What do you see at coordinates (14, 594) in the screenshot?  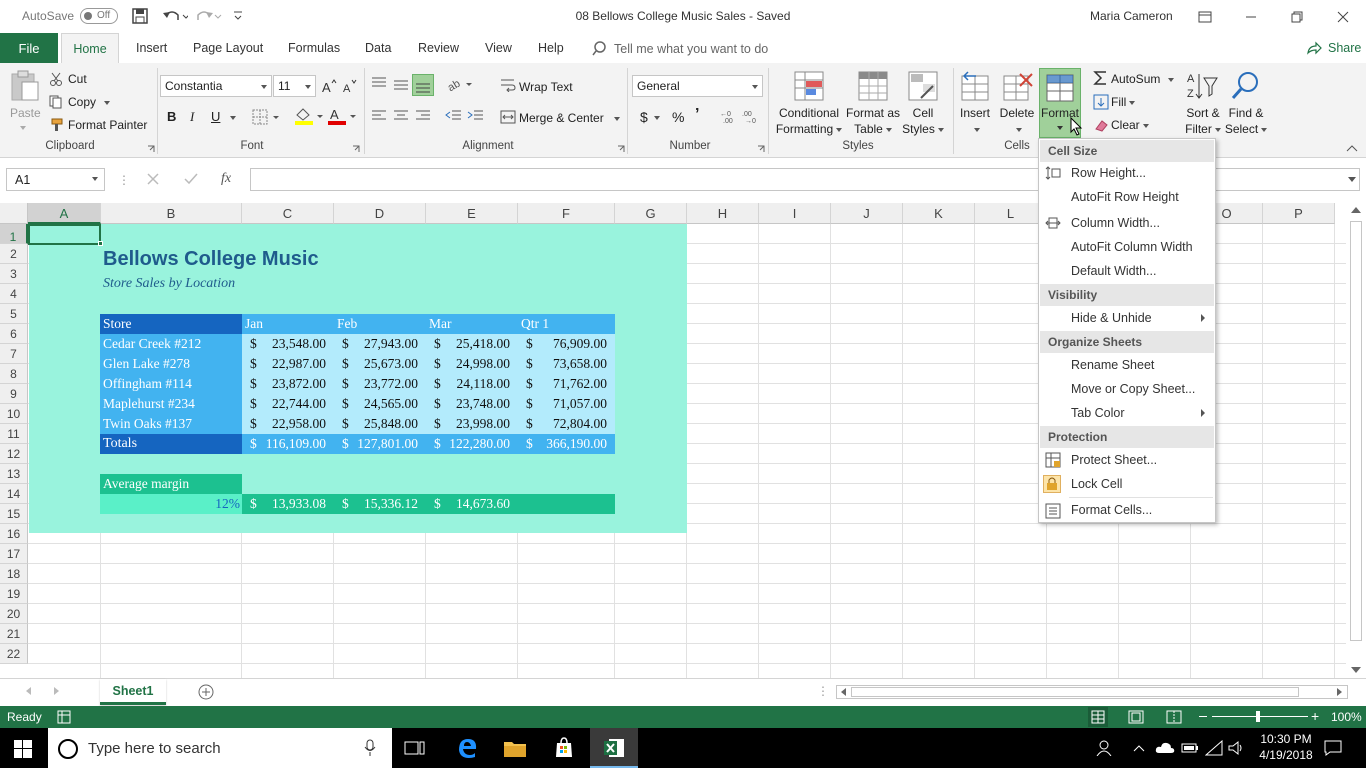 I see `row-header-19: 19` at bounding box center [14, 594].